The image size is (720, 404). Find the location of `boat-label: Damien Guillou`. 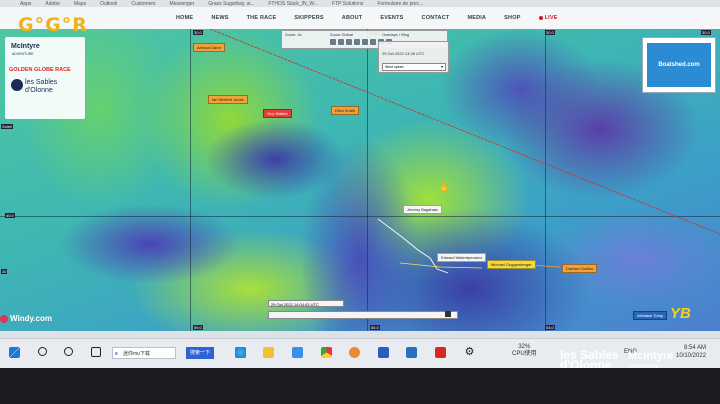

boat-label: Damien Guillou is located at coordinates (580, 268).